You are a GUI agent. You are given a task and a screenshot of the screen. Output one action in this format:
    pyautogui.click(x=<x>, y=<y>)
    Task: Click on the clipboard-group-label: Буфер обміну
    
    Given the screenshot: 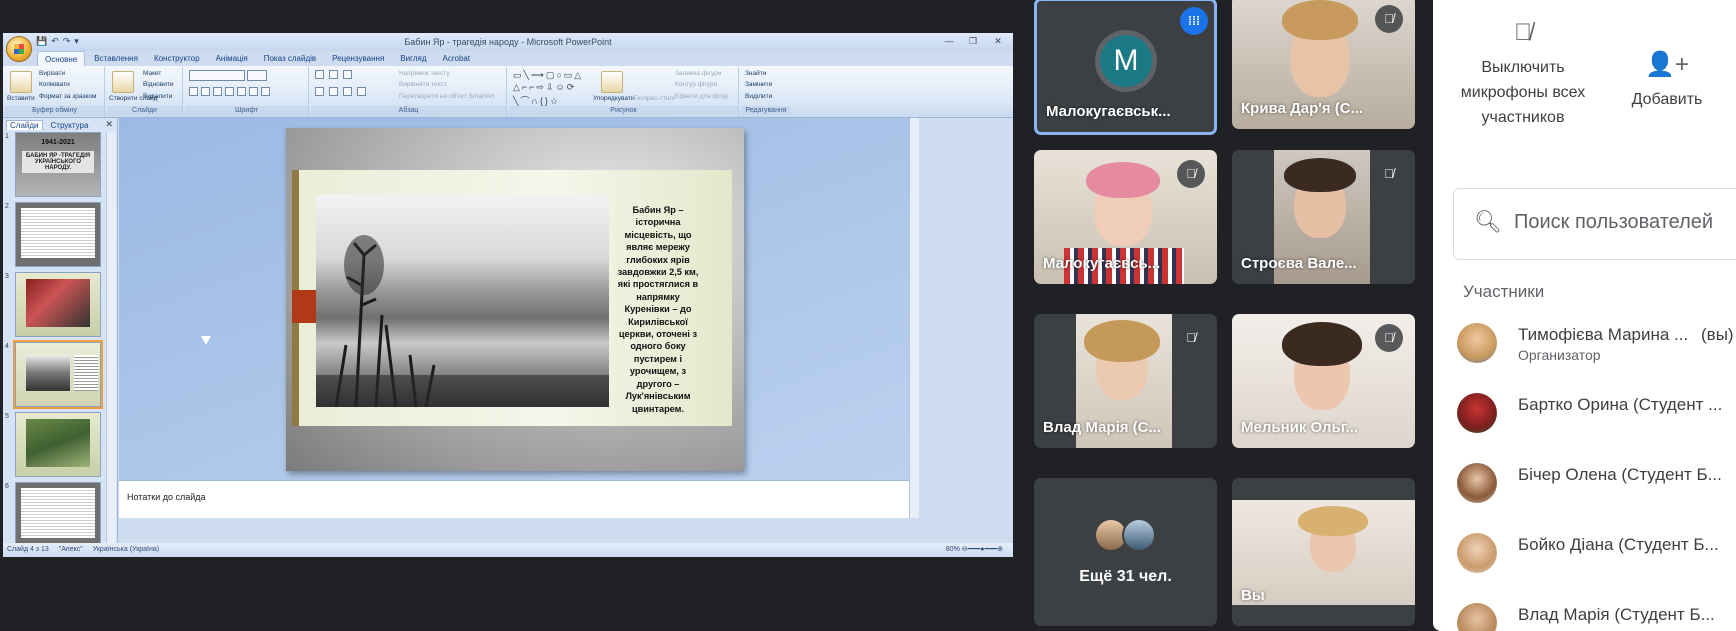 What is the action you would take?
    pyautogui.click(x=54, y=111)
    